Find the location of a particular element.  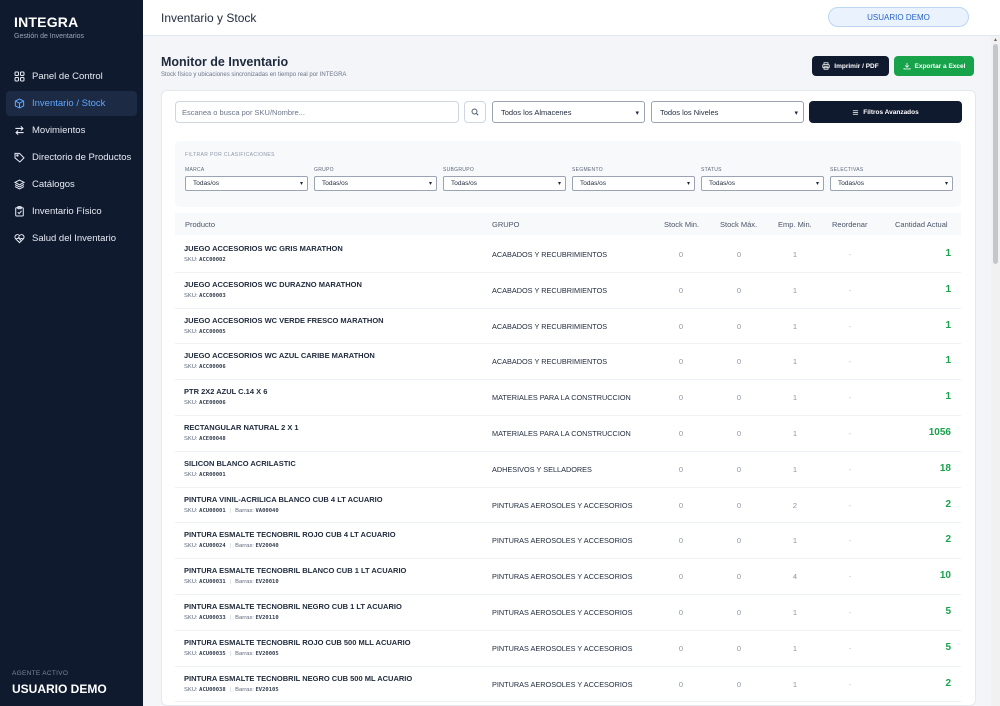

download-icon is located at coordinates (906, 66).